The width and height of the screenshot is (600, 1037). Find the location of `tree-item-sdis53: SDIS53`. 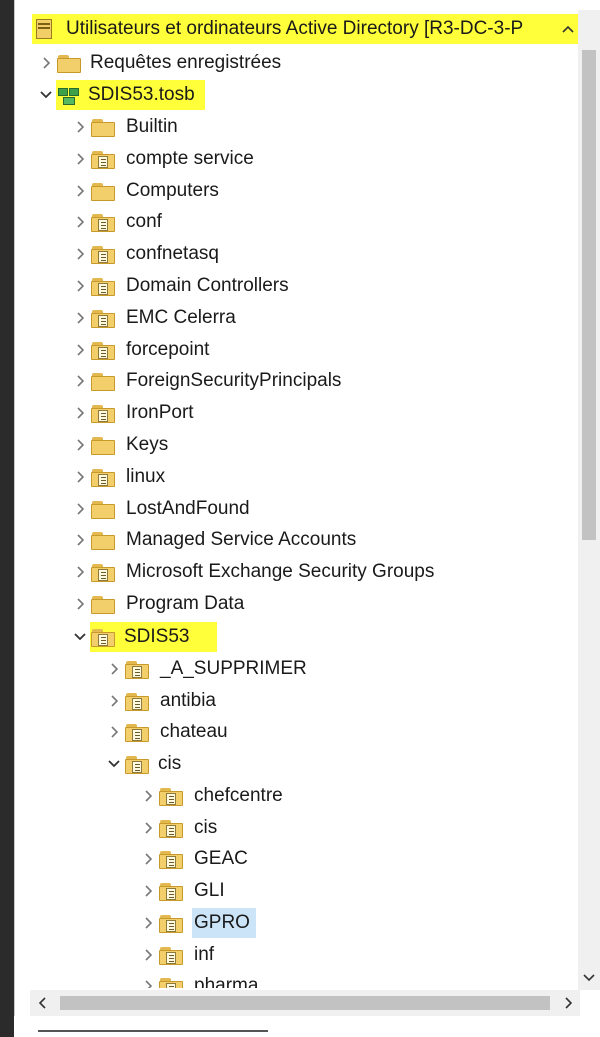

tree-item-sdis53: SDIS53 is located at coordinates (144, 637).